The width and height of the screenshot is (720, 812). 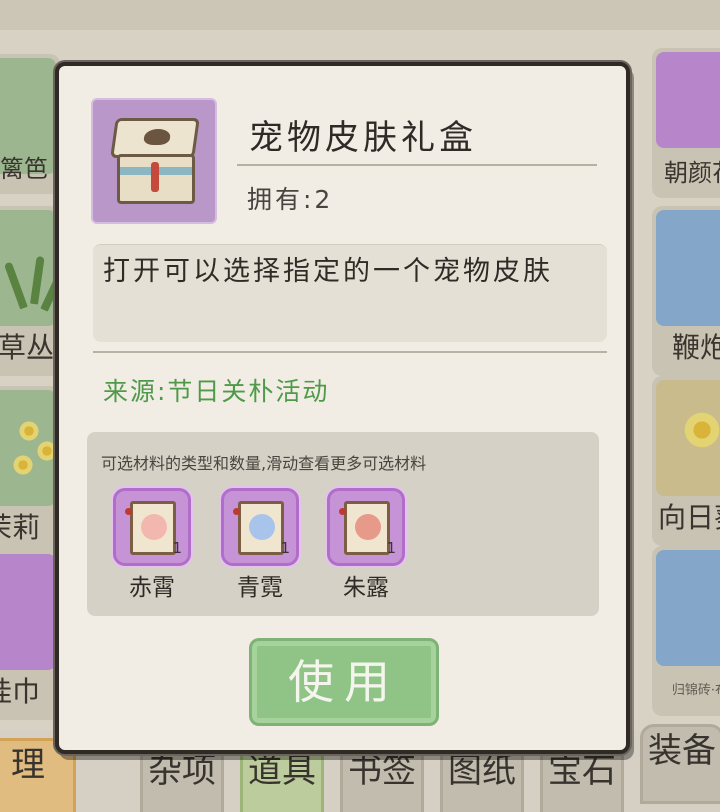 I want to click on material-option: 1 青霓, so click(x=261, y=544).